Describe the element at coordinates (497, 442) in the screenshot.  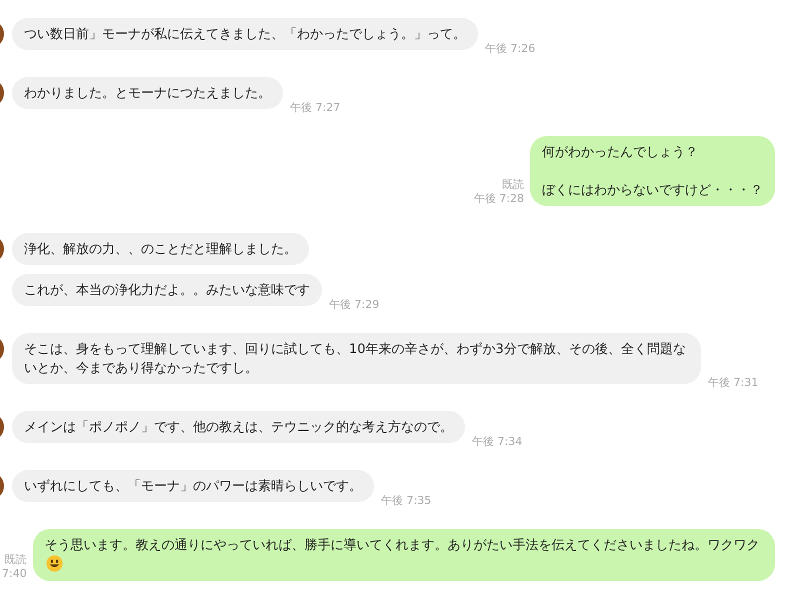
I see `message-time: 午後 7:34` at that location.